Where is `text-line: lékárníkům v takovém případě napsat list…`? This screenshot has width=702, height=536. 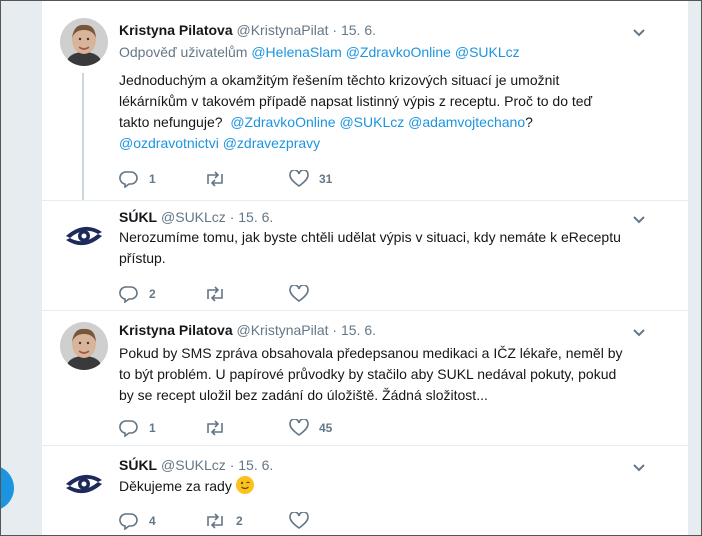
text-line: lékárníkům v takovém případě napsat list… is located at coordinates (356, 101).